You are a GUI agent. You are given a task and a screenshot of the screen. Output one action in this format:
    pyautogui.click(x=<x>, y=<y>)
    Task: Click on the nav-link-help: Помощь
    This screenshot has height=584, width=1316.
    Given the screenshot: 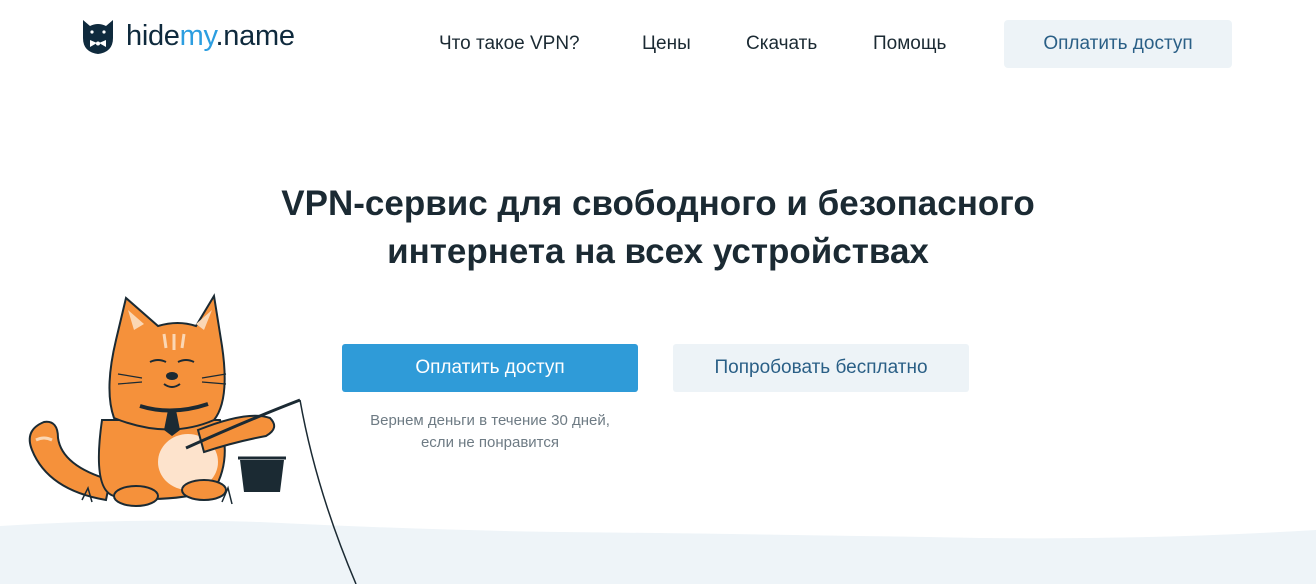 What is the action you would take?
    pyautogui.click(x=909, y=44)
    